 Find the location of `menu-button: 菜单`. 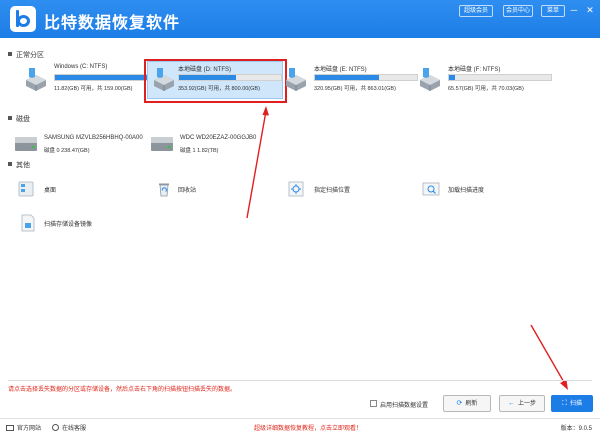

menu-button: 菜单 is located at coordinates (553, 11).